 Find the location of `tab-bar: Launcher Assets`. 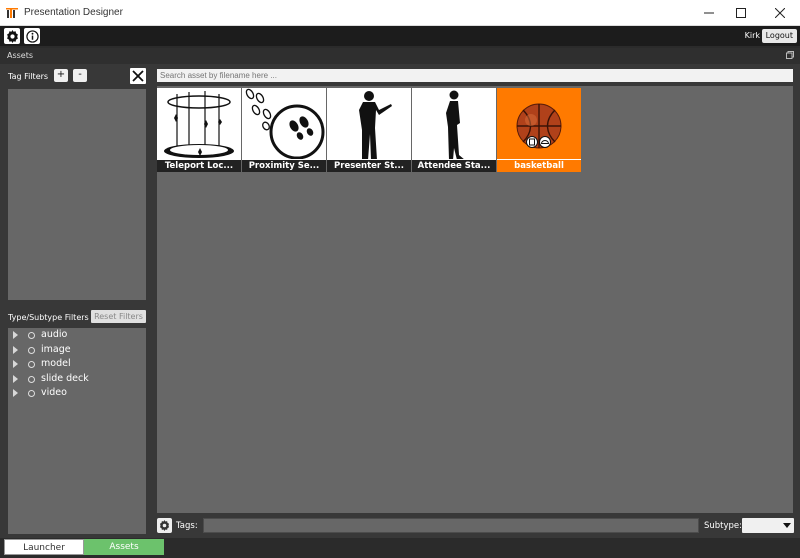

tab-bar: Launcher Assets is located at coordinates (400, 548).